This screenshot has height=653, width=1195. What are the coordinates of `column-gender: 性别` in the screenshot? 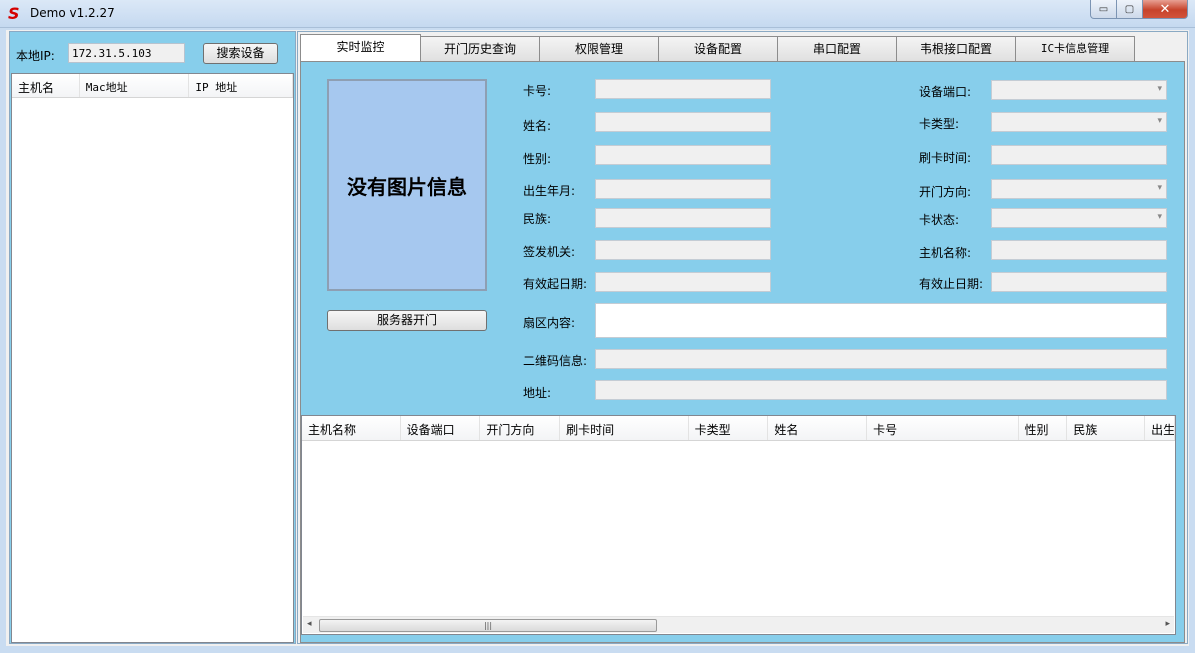 It's located at (1043, 428).